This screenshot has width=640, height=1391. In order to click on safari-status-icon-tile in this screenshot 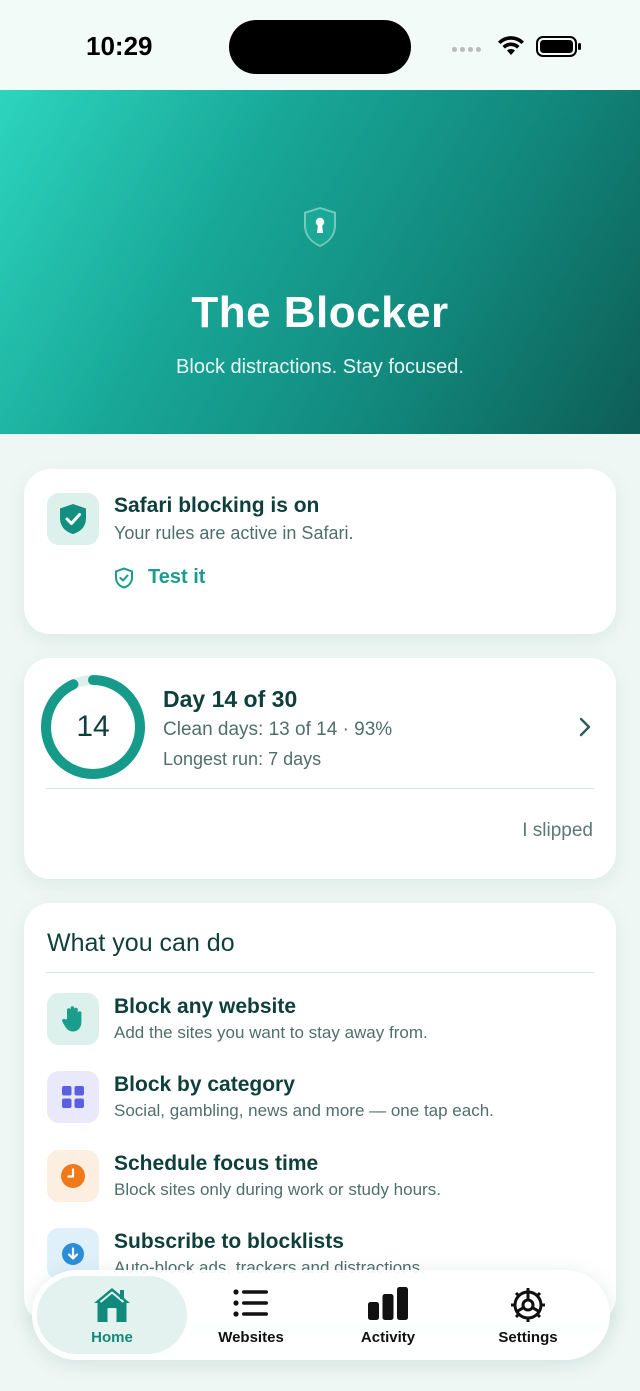, I will do `click(73, 519)`.